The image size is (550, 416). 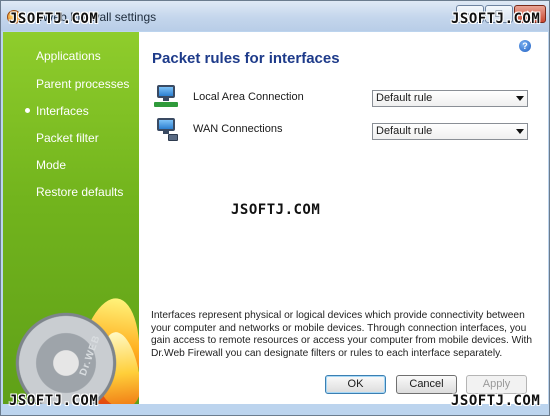 I want to click on sidebar-item-mode: Mode, so click(x=71, y=165).